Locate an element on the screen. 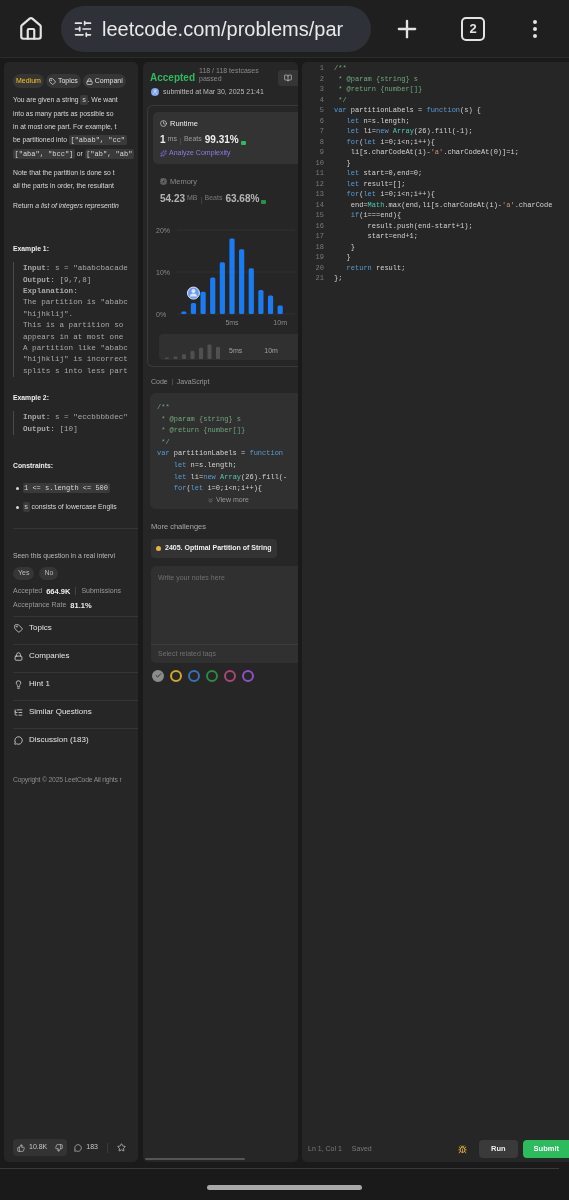 This screenshot has height=1200, width=569. section-label: Similar Questions is located at coordinates (60, 712).